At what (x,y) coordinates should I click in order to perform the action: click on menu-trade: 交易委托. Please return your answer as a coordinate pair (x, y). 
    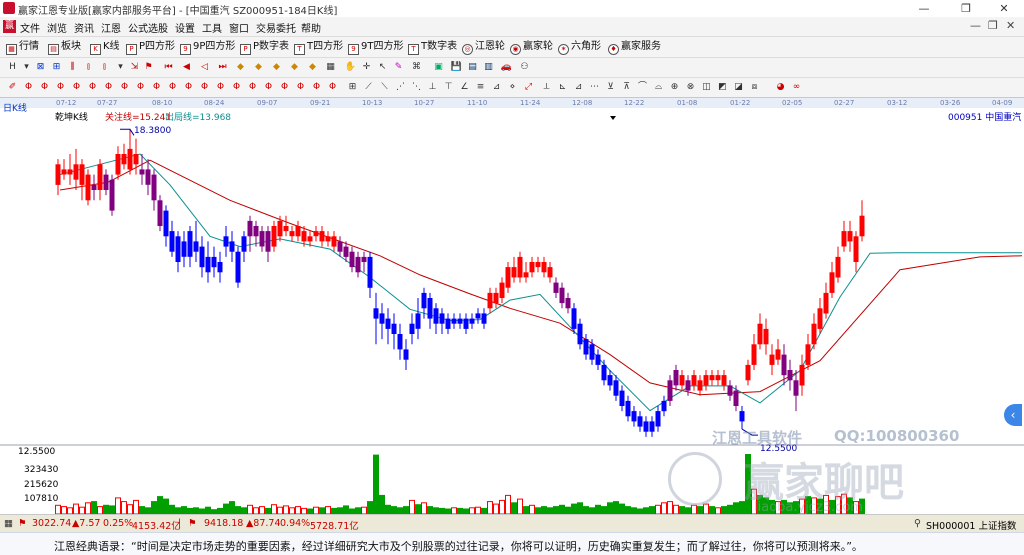
    Looking at the image, I should click on (276, 27).